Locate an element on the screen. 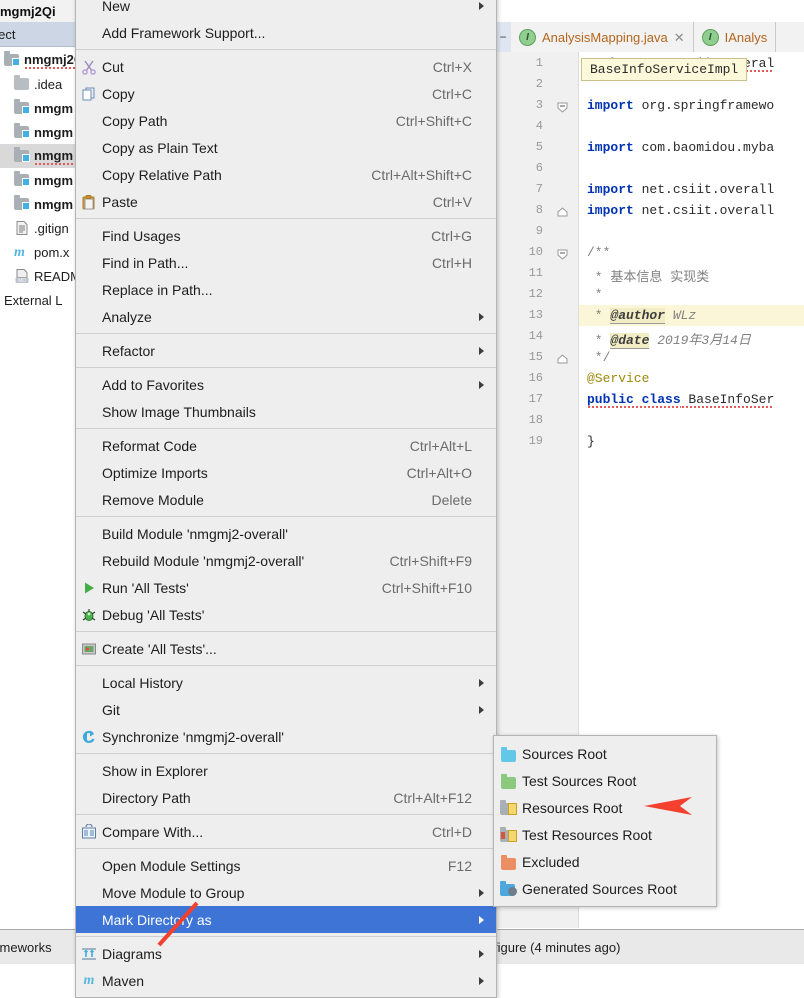 The height and width of the screenshot is (998, 804). menu-item-git: Git is located at coordinates (286, 709).